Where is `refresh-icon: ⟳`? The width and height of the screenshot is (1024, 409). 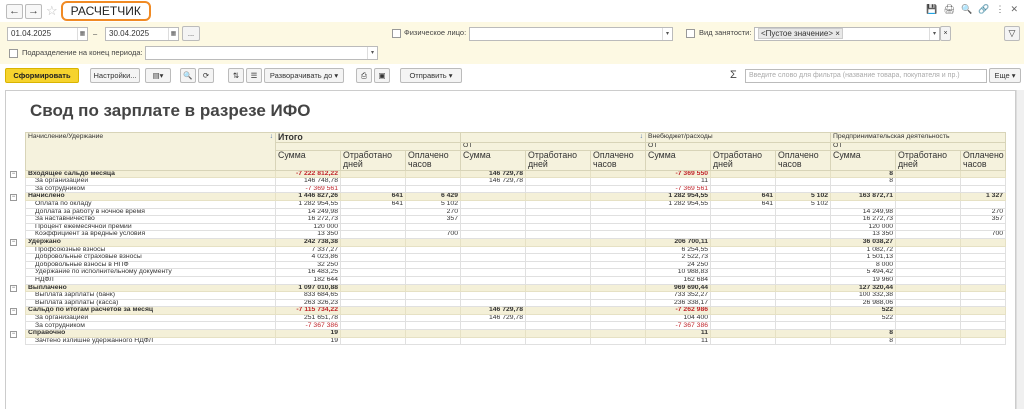
refresh-icon: ⟳ is located at coordinates (206, 75).